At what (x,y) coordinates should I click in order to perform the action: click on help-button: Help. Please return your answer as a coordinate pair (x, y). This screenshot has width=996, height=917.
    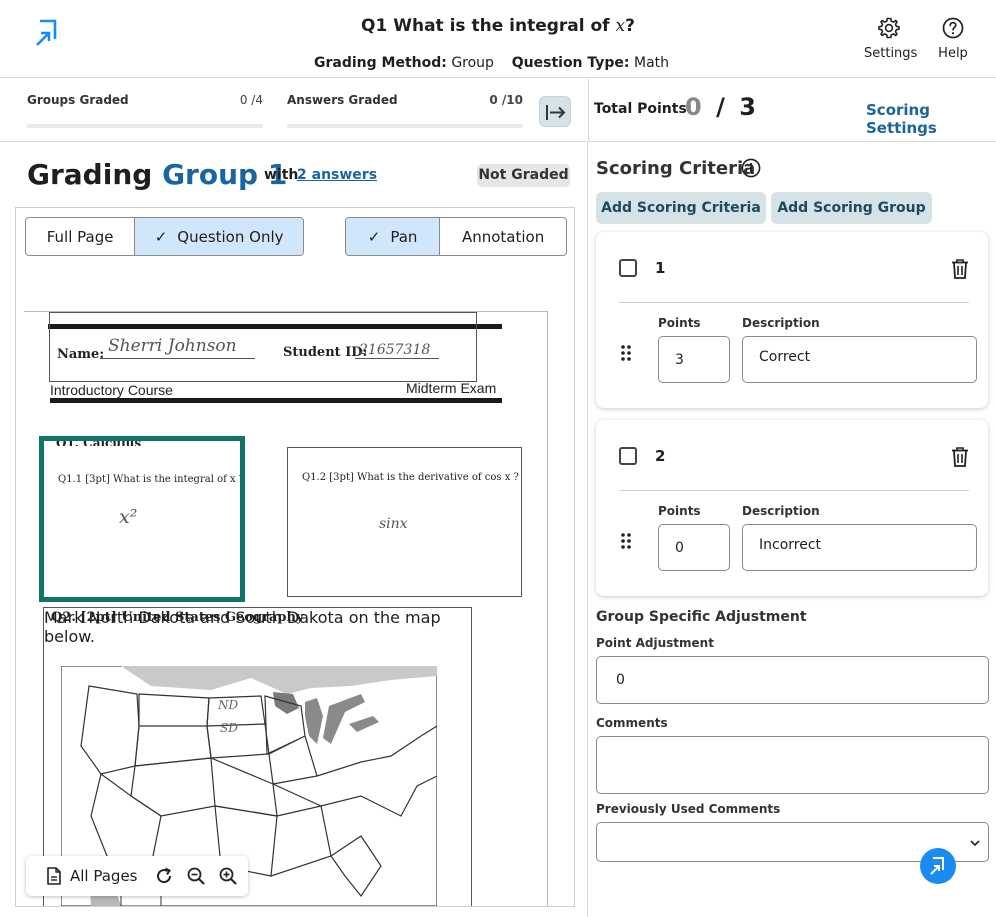
    Looking at the image, I should click on (953, 38).